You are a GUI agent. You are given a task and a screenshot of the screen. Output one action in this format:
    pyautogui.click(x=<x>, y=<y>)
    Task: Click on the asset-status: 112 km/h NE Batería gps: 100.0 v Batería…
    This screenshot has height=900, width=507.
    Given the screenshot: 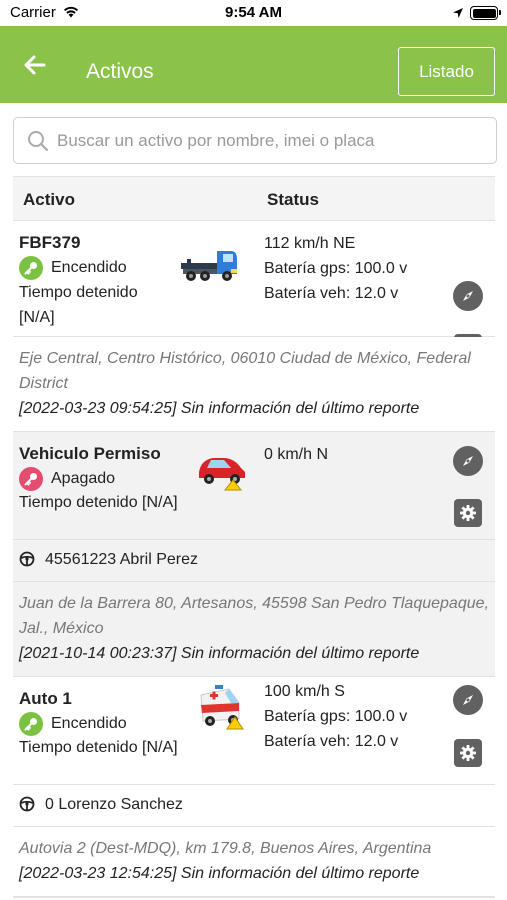 What is the action you would take?
    pyautogui.click(x=335, y=268)
    